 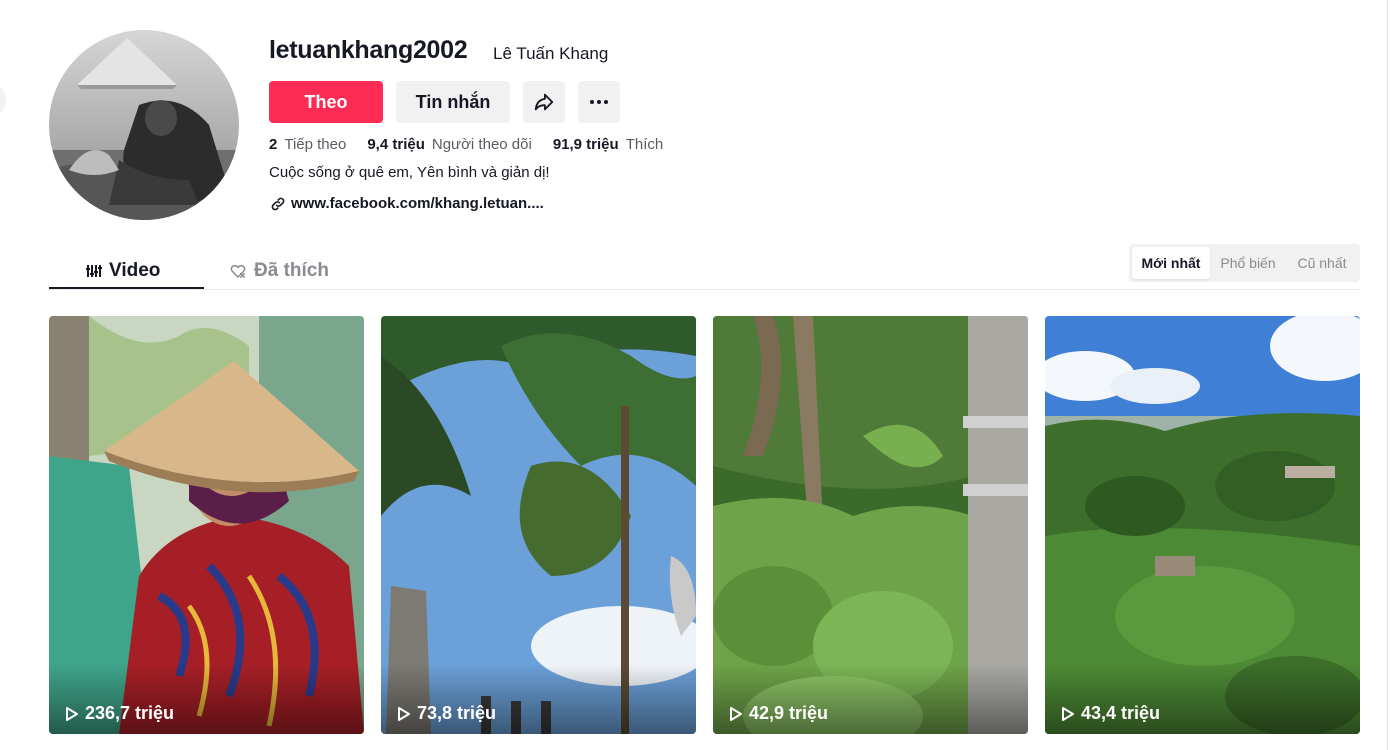 I want to click on message-button: Tin nhắn, so click(x=453, y=102).